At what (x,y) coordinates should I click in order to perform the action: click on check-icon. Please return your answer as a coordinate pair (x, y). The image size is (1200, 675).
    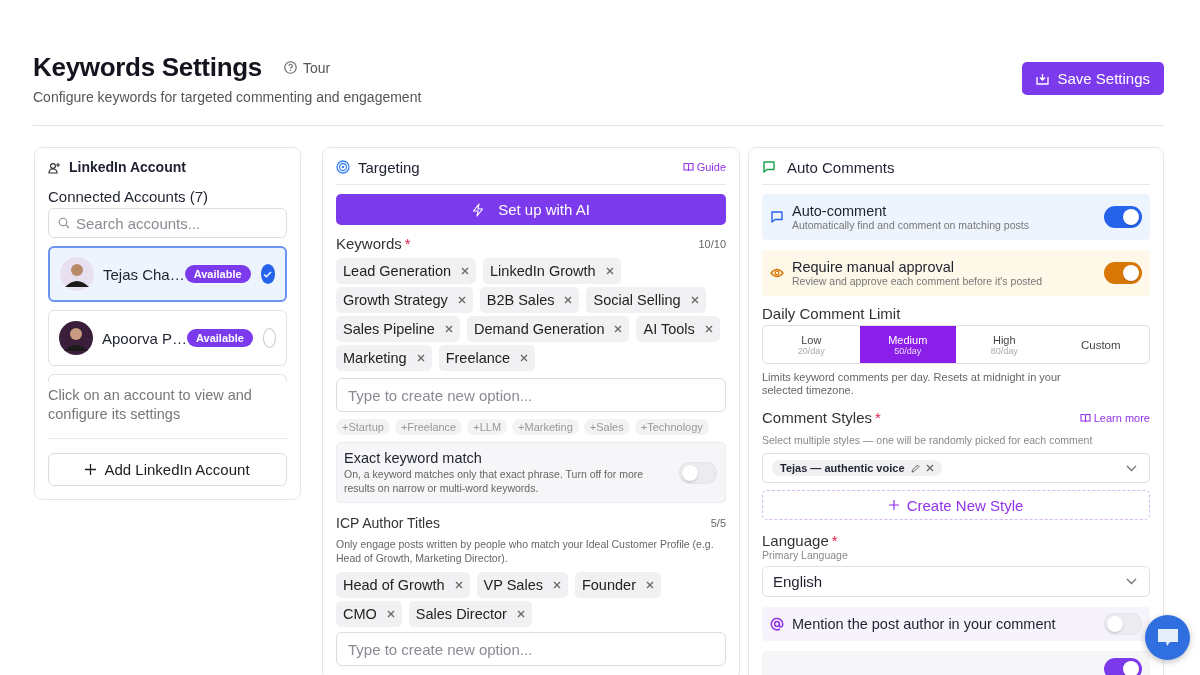
    Looking at the image, I should click on (268, 274).